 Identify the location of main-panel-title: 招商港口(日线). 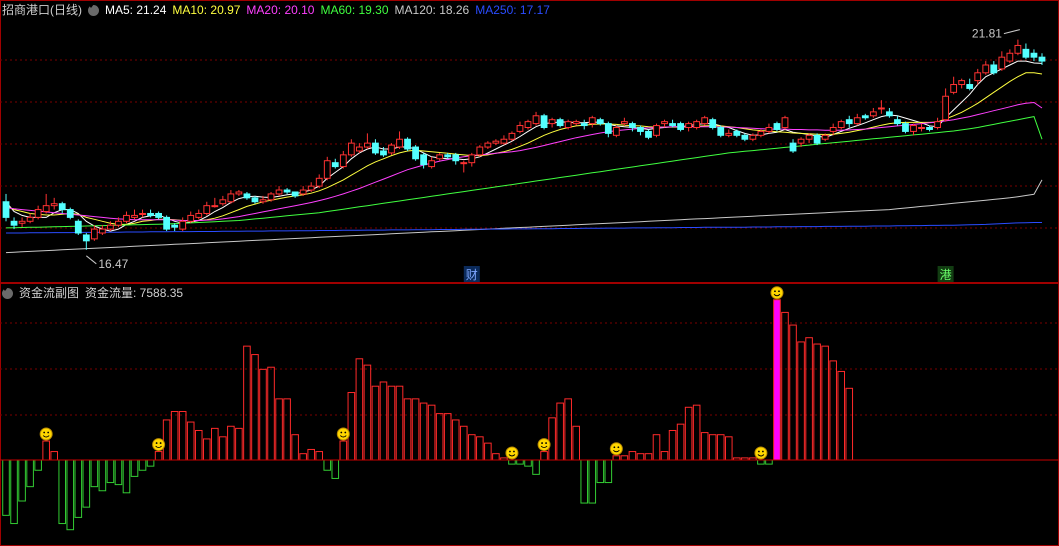
(42, 10).